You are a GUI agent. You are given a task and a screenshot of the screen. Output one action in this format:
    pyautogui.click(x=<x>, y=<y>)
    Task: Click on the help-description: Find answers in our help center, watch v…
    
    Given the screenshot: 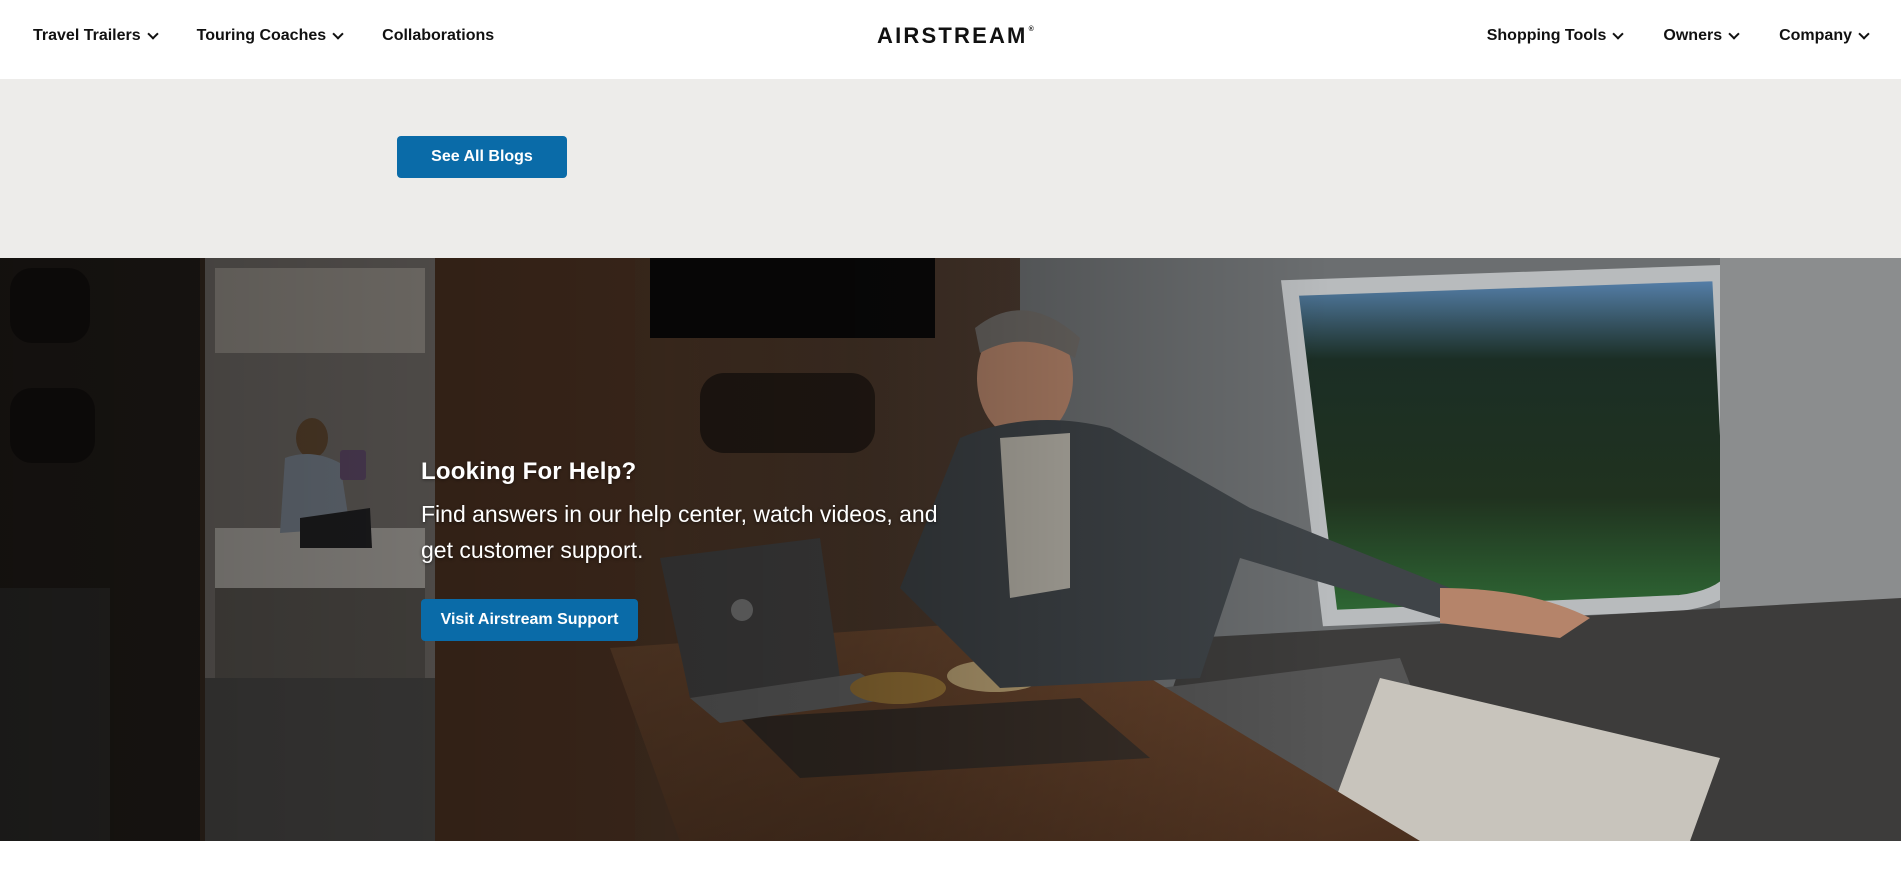 What is the action you would take?
    pyautogui.click(x=679, y=532)
    